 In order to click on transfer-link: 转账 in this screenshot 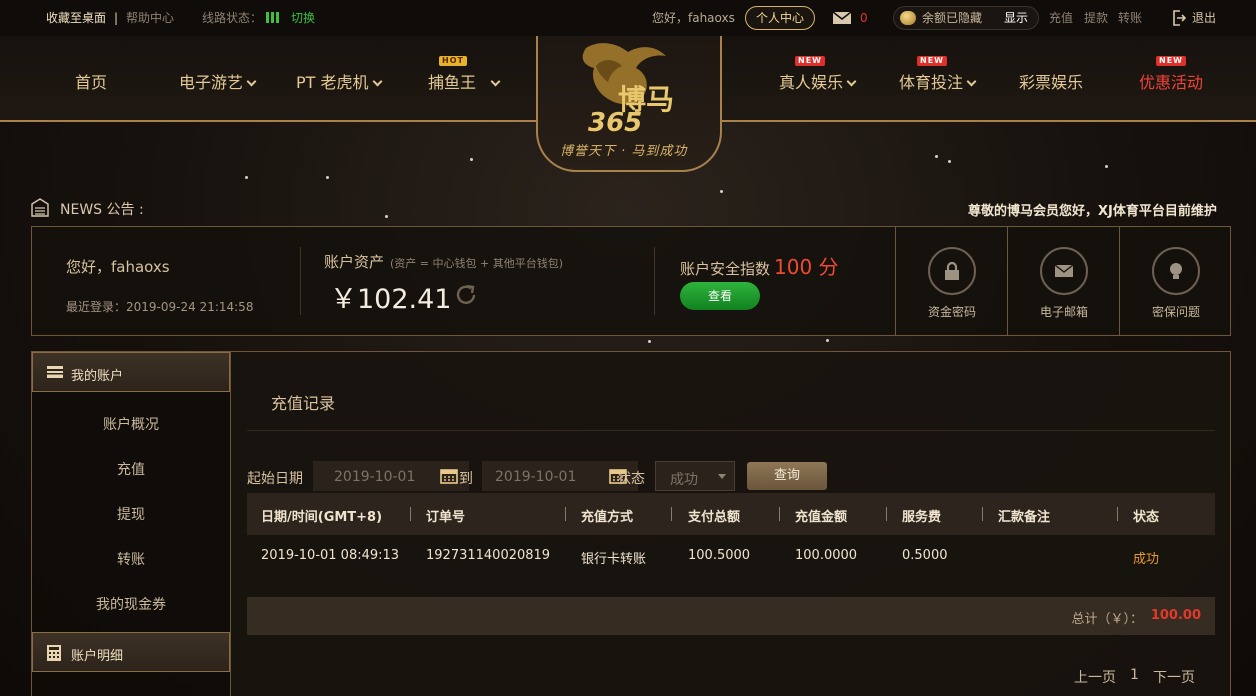, I will do `click(1130, 18)`.